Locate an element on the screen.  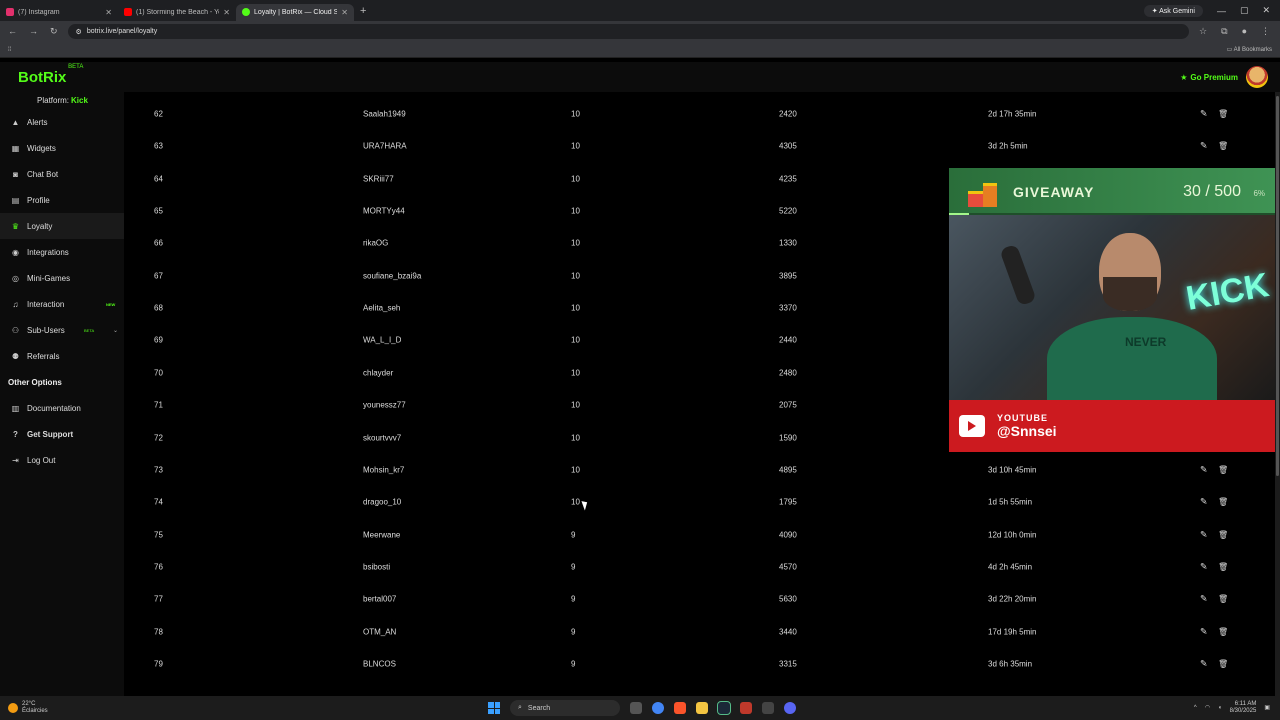
tab-youtube: (1) Storming the Beach - YouTube ✕ is located at coordinates (177, 12).